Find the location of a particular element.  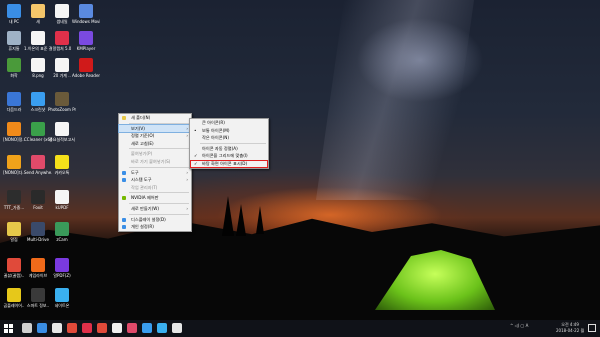

movie-maker-icon is located at coordinates (86, 11).